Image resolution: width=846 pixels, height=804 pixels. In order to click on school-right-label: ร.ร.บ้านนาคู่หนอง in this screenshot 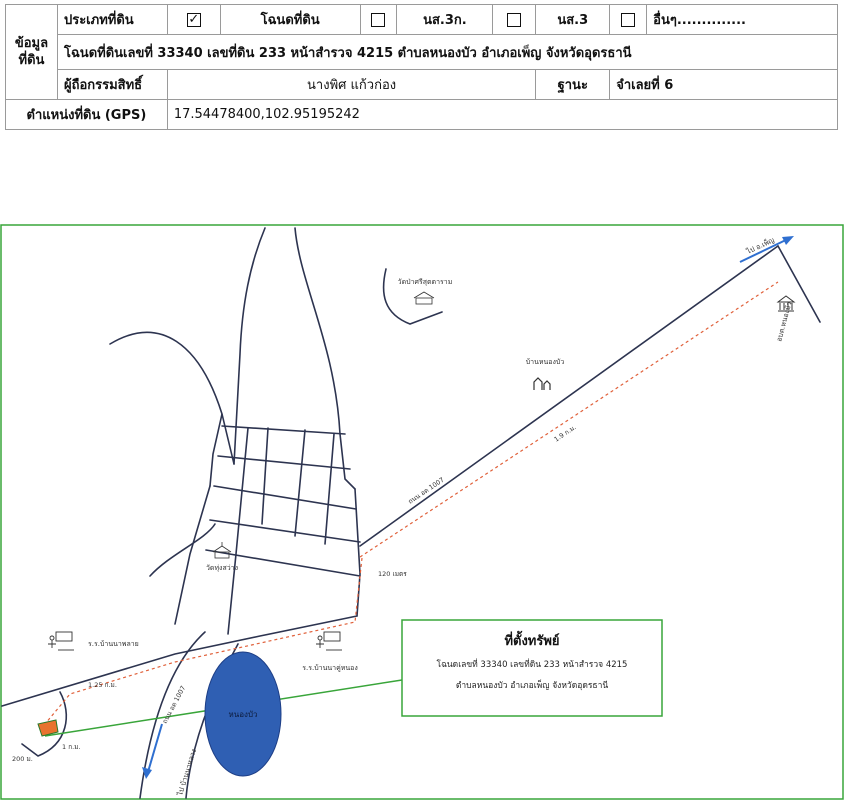, I will do `click(330, 668)`.